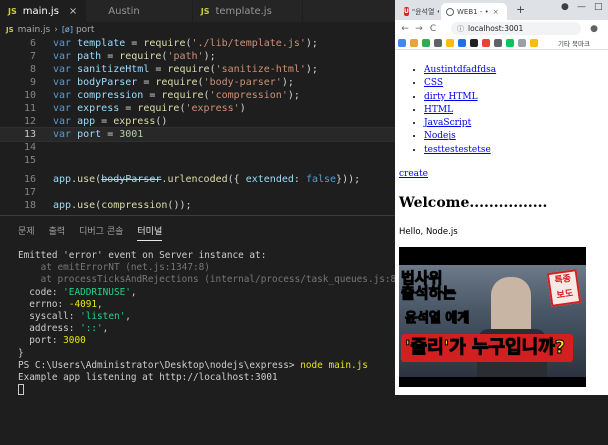 This screenshot has width=608, height=445. I want to click on browser-tab-youtube: U "윤석열 • ×, so click(419, 11).